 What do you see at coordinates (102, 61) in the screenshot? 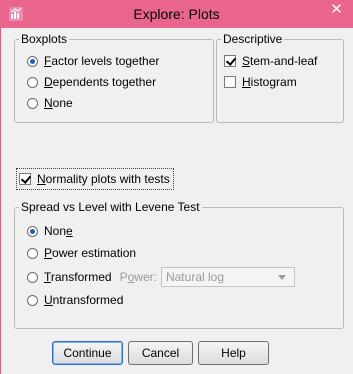
I see `radio-label: Factor levels together` at bounding box center [102, 61].